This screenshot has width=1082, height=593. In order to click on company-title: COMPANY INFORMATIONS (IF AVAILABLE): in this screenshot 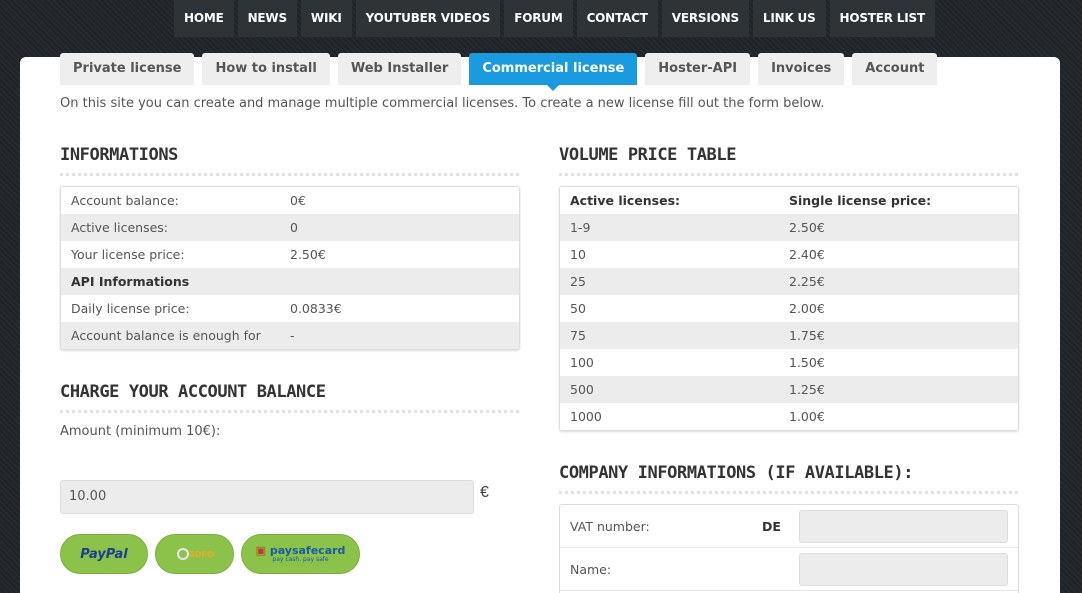, I will do `click(788, 478)`.